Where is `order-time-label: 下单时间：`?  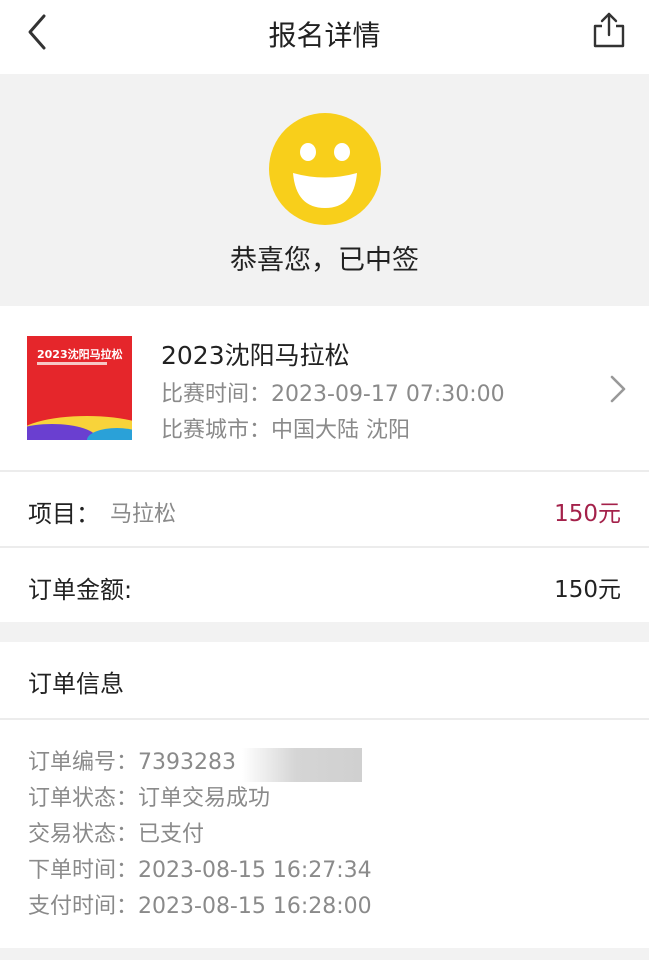
order-time-label: 下单时间： is located at coordinates (83, 870).